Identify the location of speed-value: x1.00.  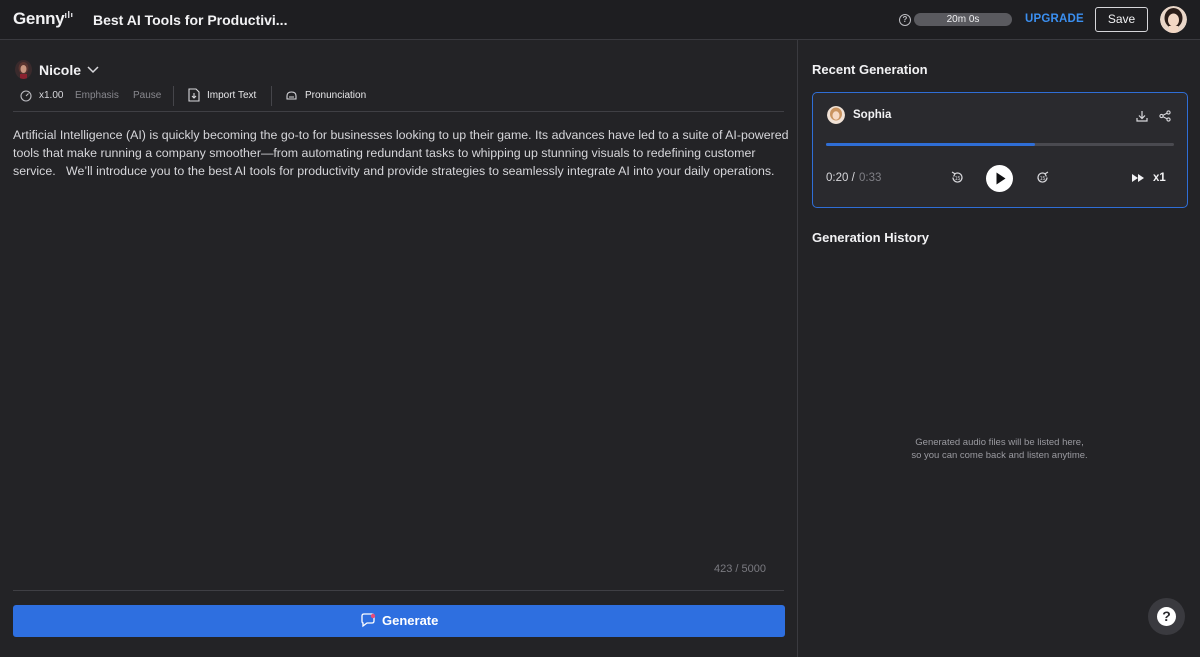
(51, 95).